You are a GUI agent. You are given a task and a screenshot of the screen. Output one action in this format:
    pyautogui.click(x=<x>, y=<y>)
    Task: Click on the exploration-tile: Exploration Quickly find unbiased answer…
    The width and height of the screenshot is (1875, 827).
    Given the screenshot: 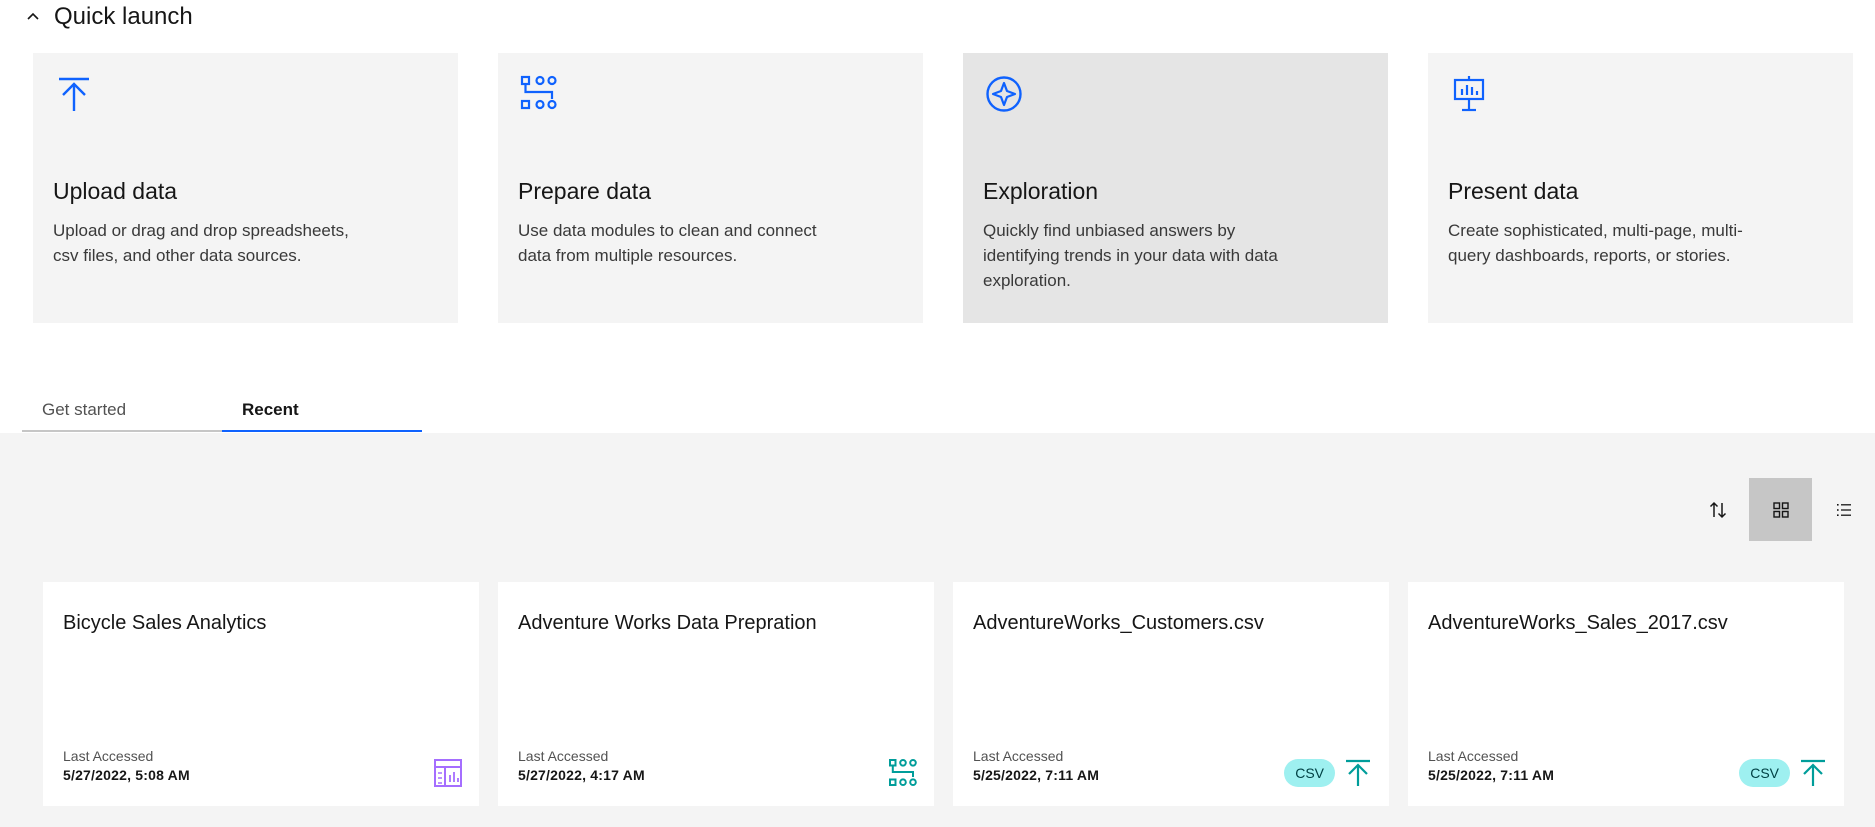 What is the action you would take?
    pyautogui.click(x=1175, y=188)
    